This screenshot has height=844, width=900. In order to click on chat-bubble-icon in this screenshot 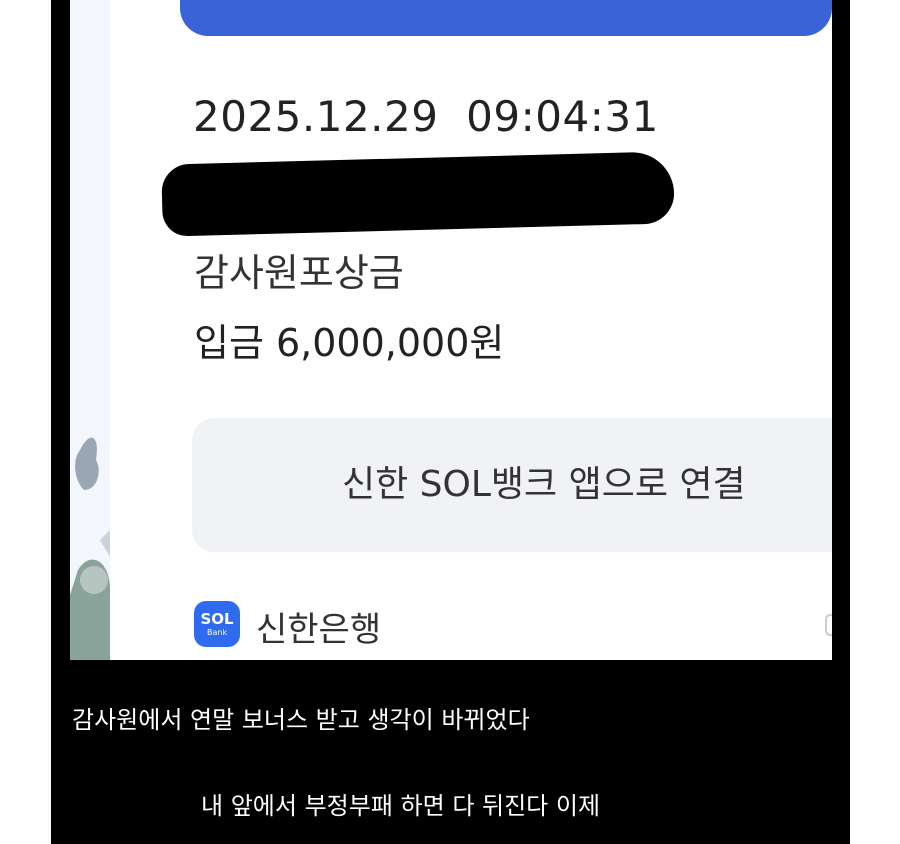, I will do `click(828, 628)`.